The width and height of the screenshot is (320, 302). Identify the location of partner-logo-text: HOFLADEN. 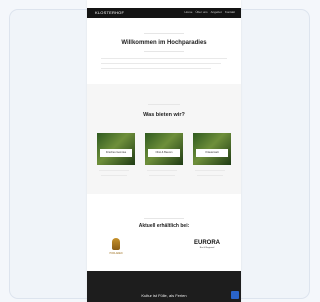
(116, 253).